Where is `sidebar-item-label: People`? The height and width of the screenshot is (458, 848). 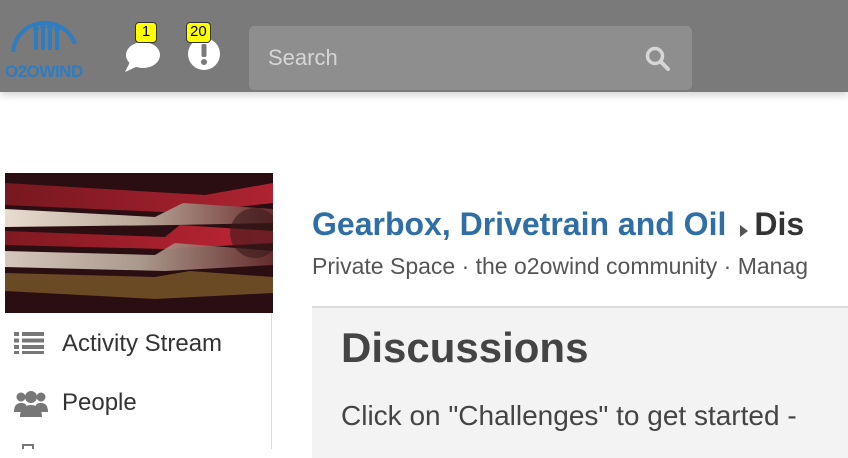 sidebar-item-label: People is located at coordinates (99, 402).